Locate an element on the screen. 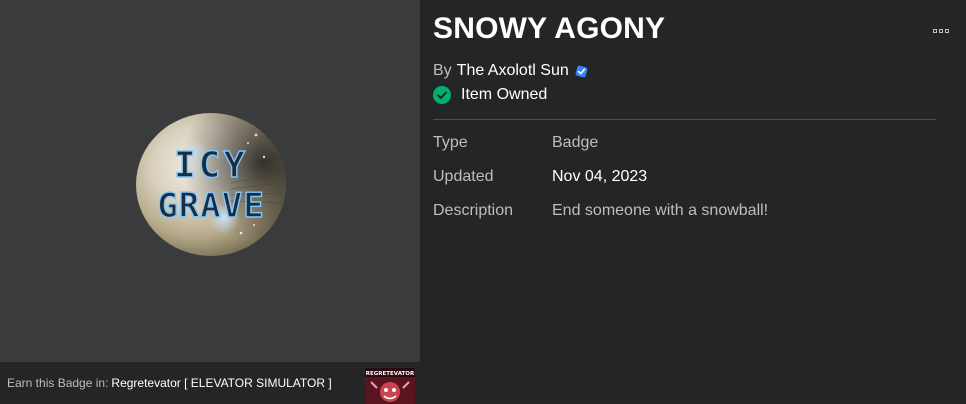 This screenshot has width=966, height=404. earn-badge-prefix: Earn this Badge in: is located at coordinates (58, 383).